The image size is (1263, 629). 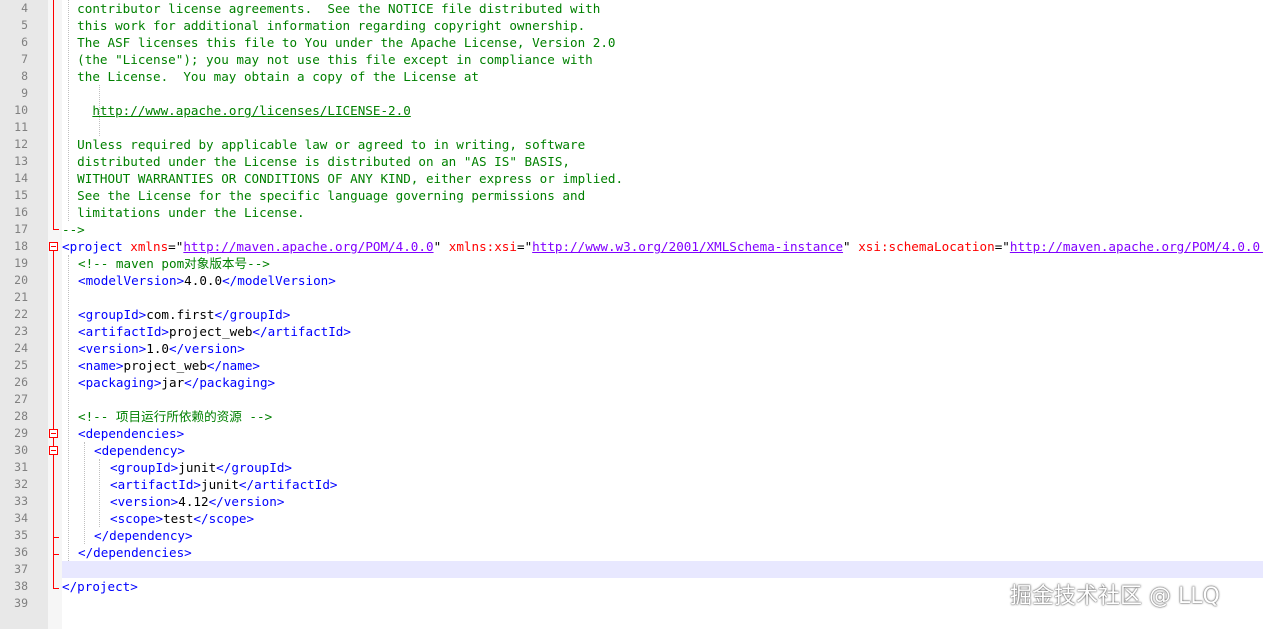 I want to click on text-value: 1.0, so click(x=157, y=348).